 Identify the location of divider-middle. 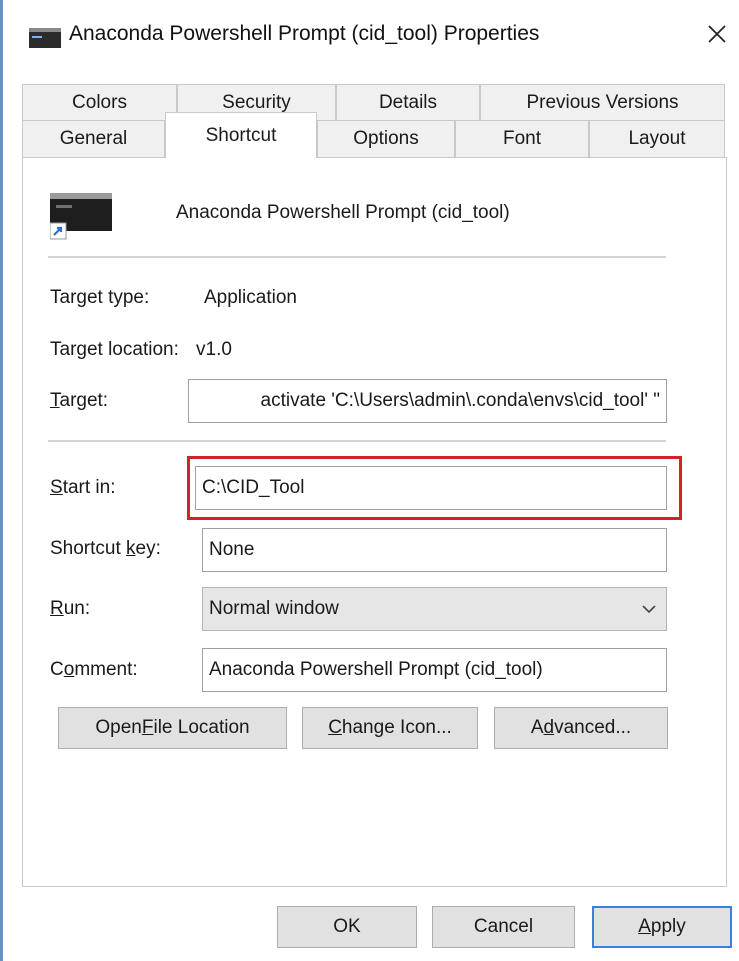
(357, 441).